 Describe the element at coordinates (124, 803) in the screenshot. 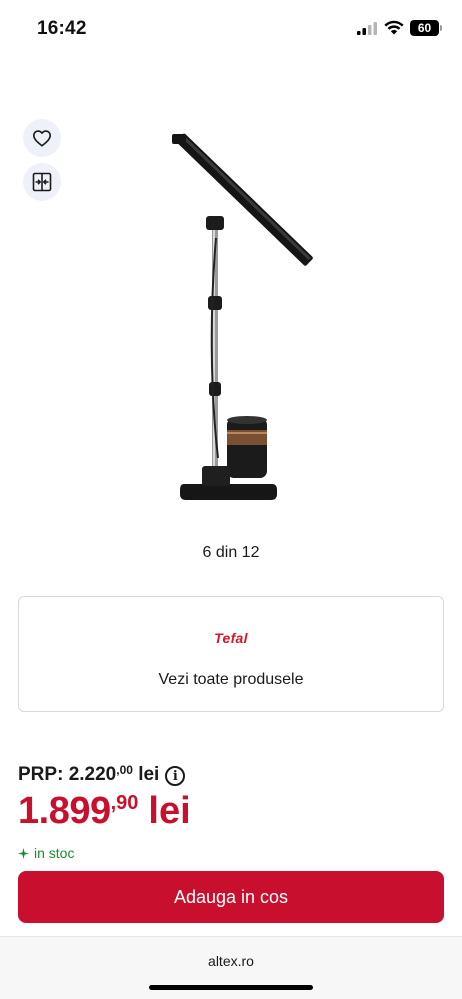

I see `price-decimals: ,90` at that location.